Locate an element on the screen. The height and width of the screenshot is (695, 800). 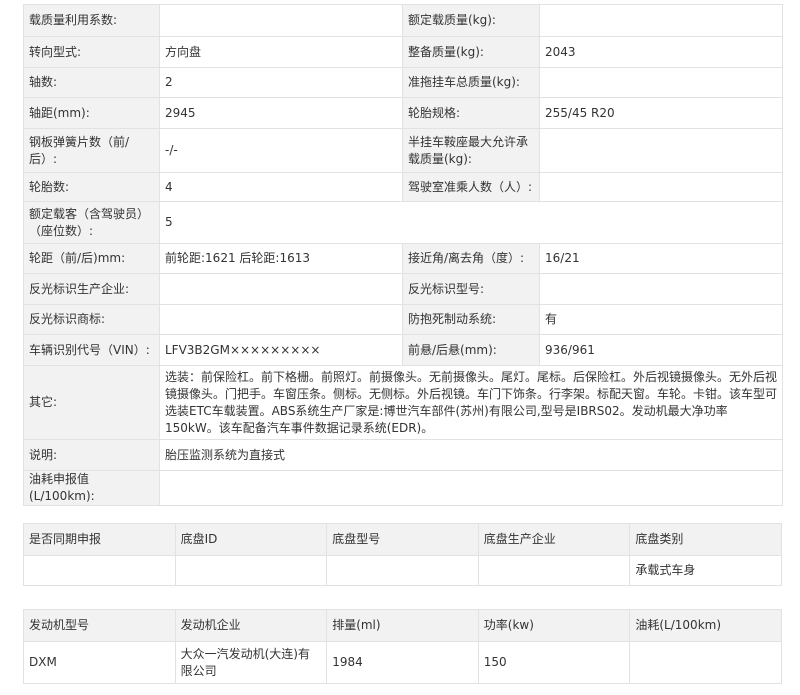
spec-label: 轮胎数: is located at coordinates (92, 187).